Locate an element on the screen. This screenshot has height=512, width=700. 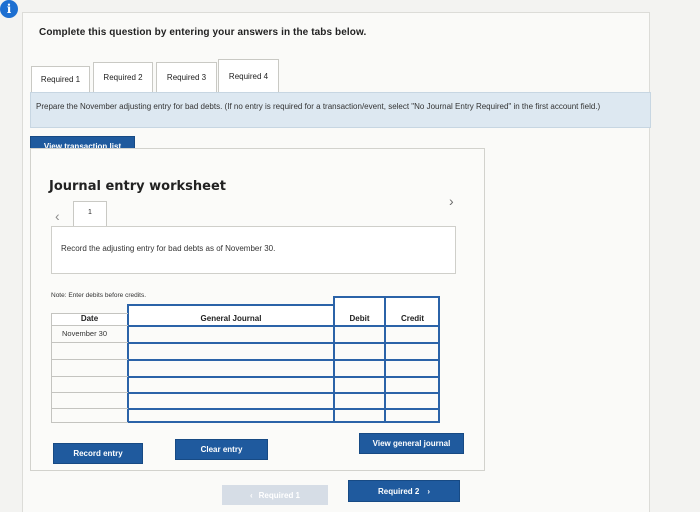
clear-entry-button: Clear entry is located at coordinates (221, 449).